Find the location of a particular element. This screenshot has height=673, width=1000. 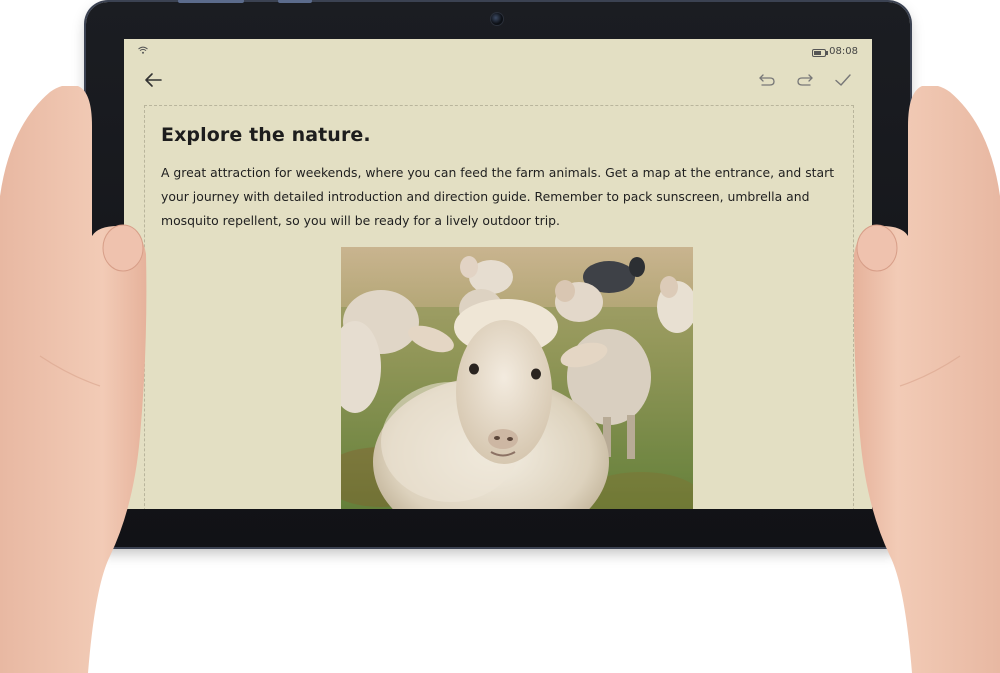

front-camera is located at coordinates (497, 19).